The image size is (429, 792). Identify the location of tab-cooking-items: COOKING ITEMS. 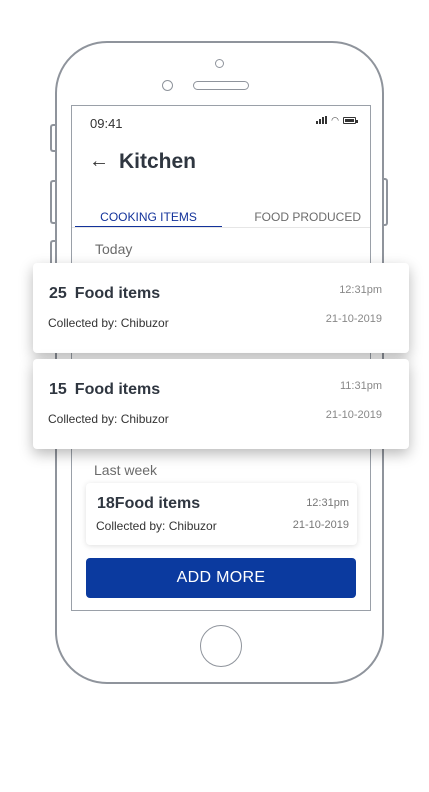
(148, 218).